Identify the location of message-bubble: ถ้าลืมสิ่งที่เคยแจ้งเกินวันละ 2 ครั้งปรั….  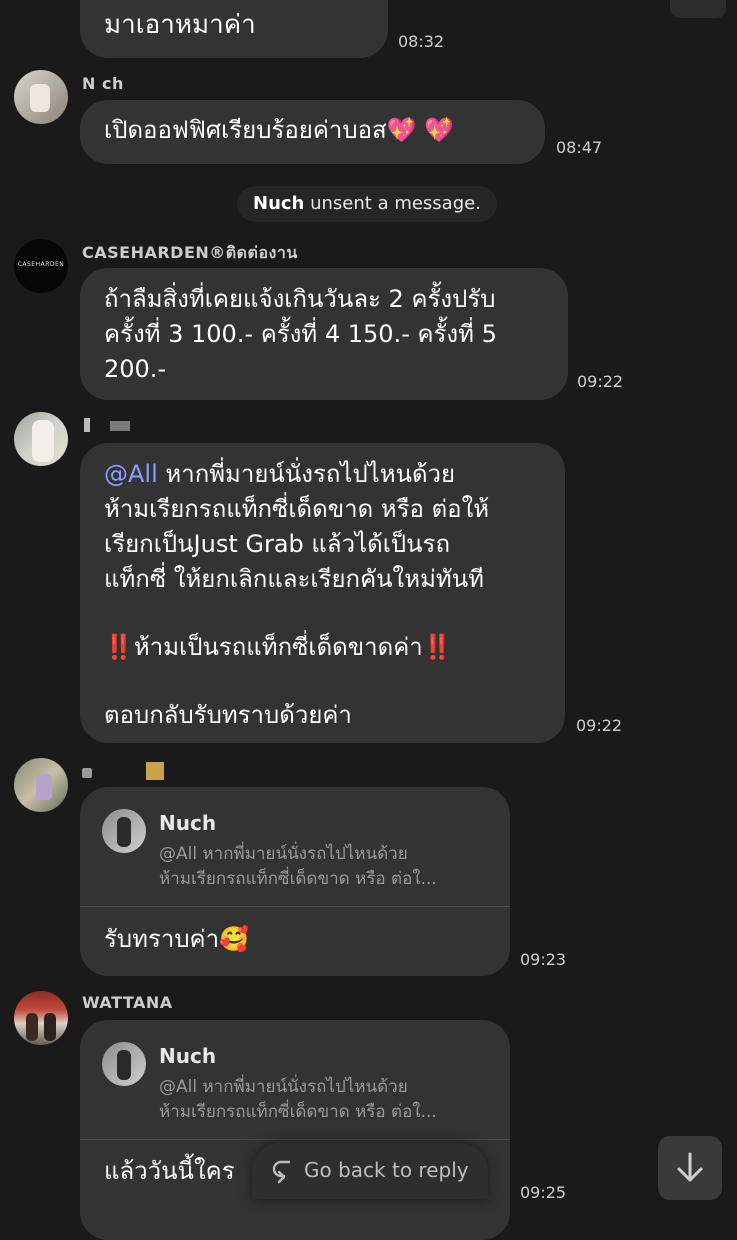
(324, 334).